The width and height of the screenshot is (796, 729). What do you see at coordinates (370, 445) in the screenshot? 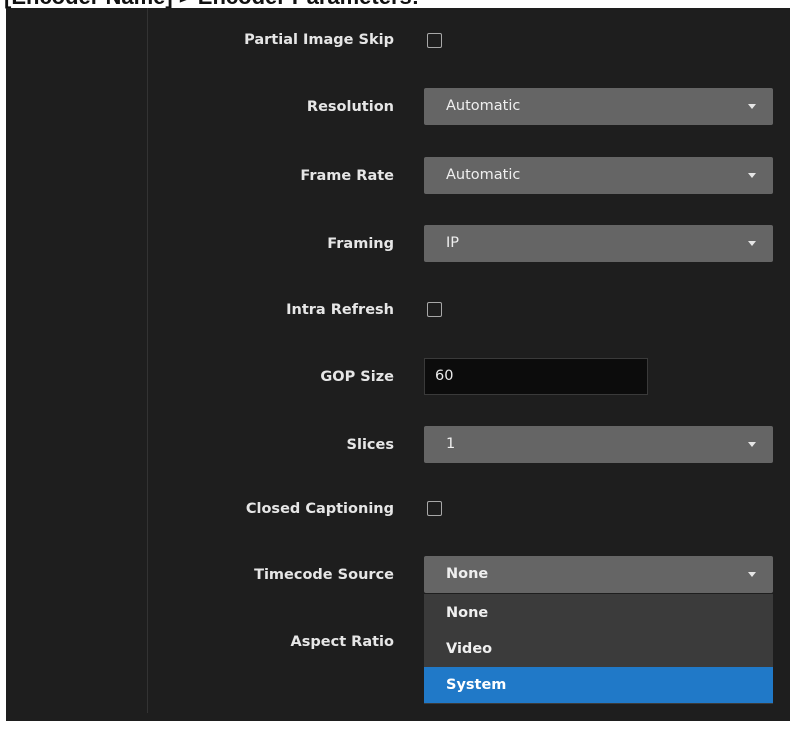
I see `slices-label: Slices` at bounding box center [370, 445].